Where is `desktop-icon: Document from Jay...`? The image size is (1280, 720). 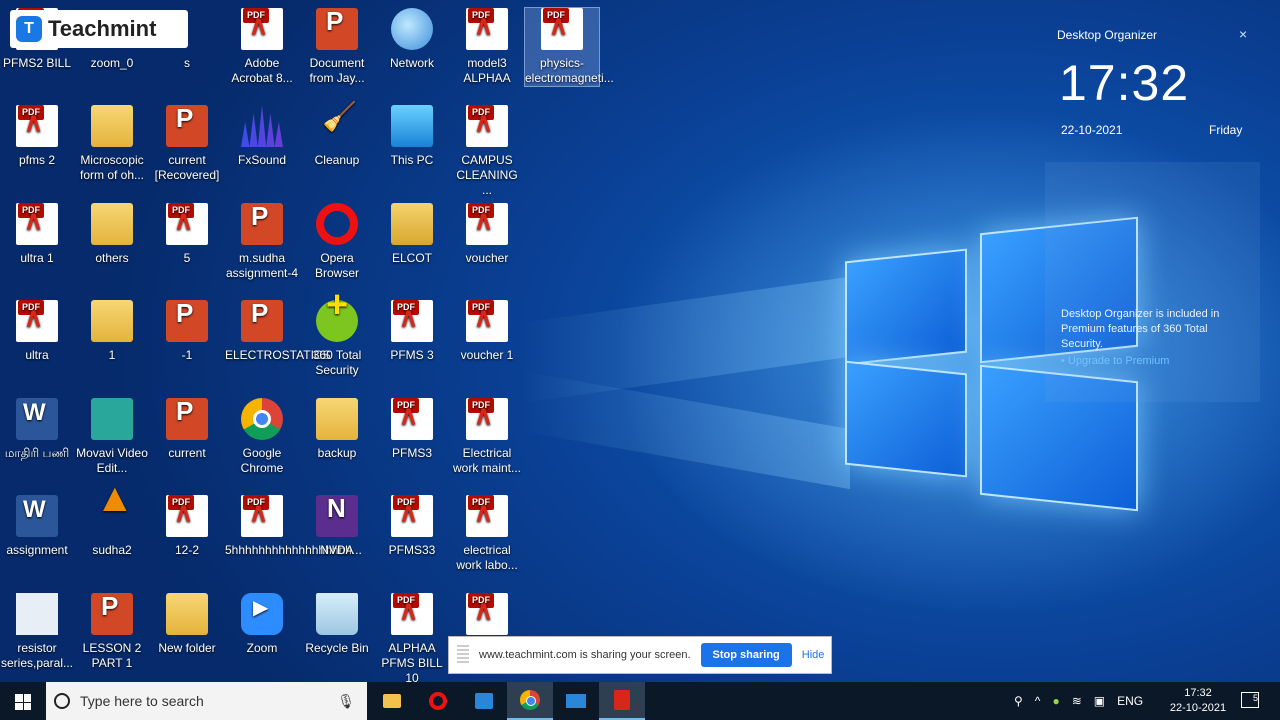 desktop-icon: Document from Jay... is located at coordinates (337, 47).